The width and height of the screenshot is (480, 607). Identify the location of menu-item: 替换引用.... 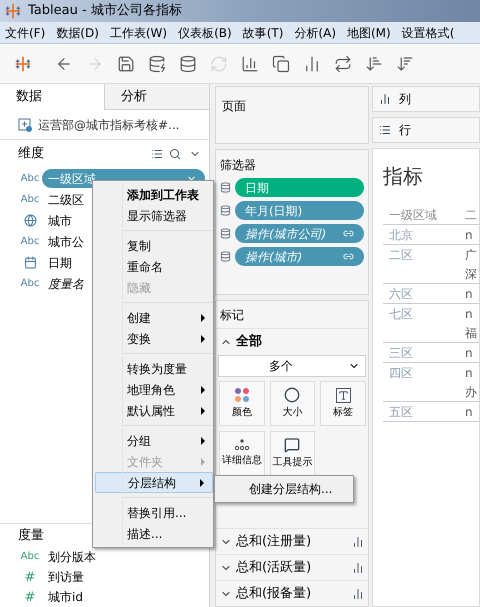
(154, 512).